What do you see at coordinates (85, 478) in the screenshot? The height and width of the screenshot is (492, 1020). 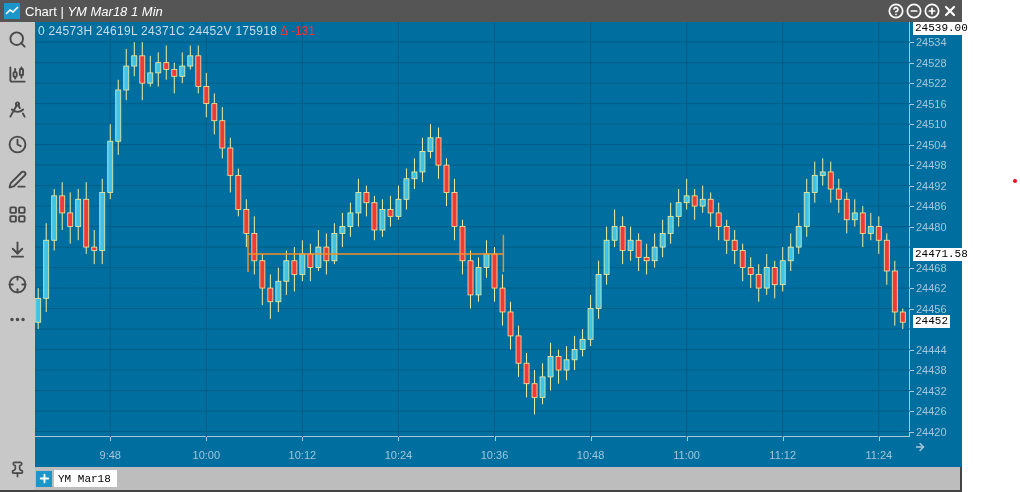 I see `symbol-tab: YM Mar18` at bounding box center [85, 478].